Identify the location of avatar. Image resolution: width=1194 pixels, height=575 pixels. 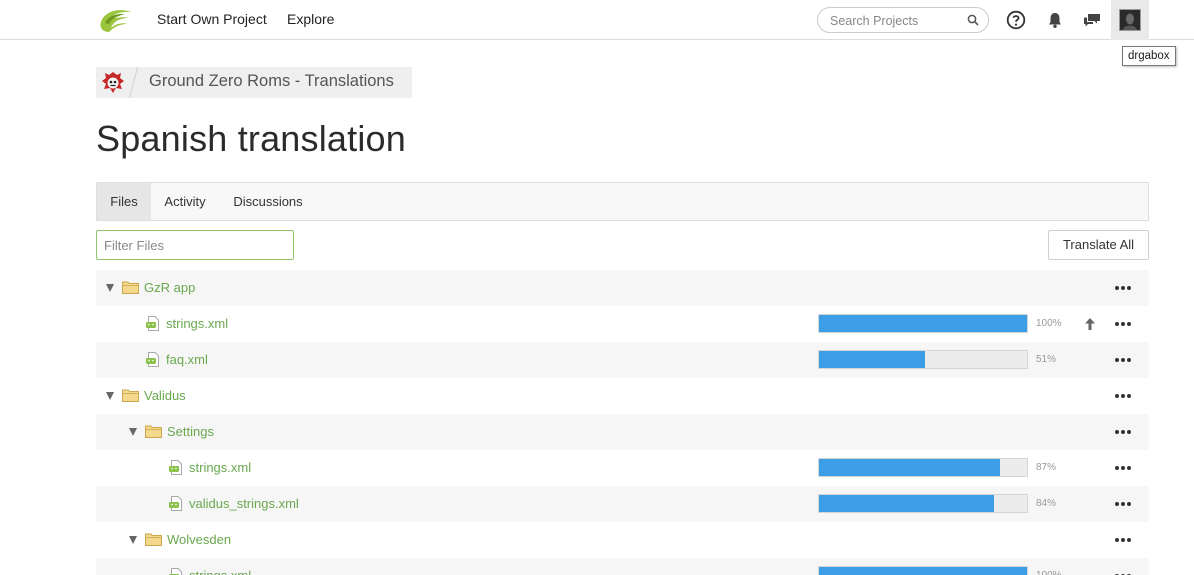
(1130, 20).